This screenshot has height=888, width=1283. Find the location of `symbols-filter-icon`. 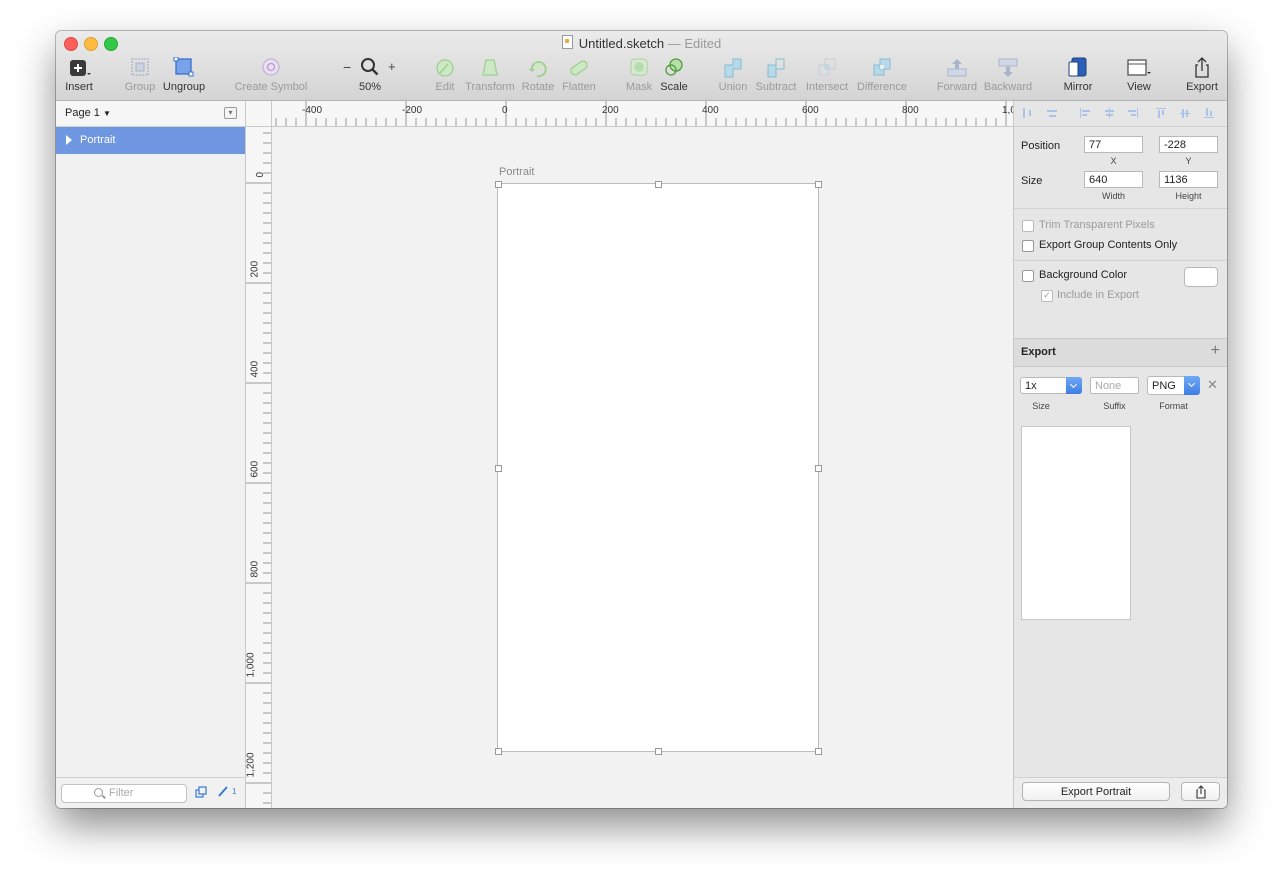

symbols-filter-icon is located at coordinates (201, 793).